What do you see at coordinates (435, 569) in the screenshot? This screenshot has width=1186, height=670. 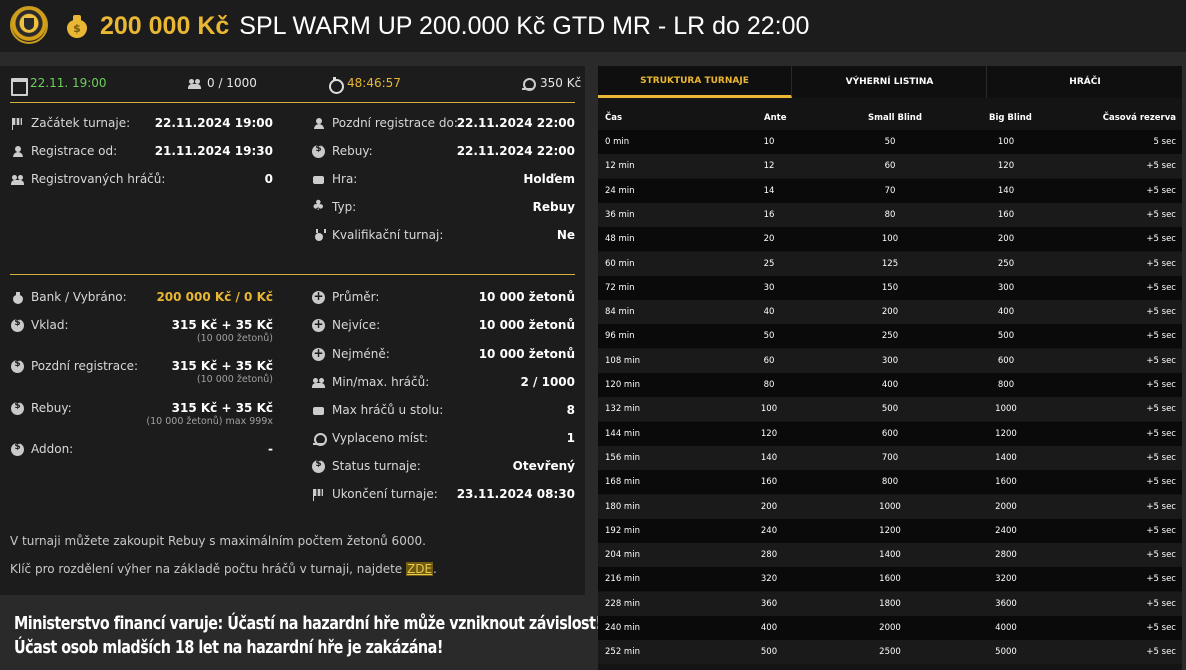 I see `payout-note-end: .` at bounding box center [435, 569].